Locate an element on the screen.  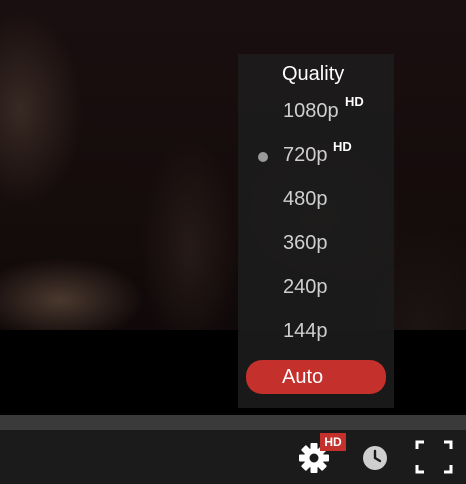
quality-option-480p: 480p is located at coordinates (316, 198).